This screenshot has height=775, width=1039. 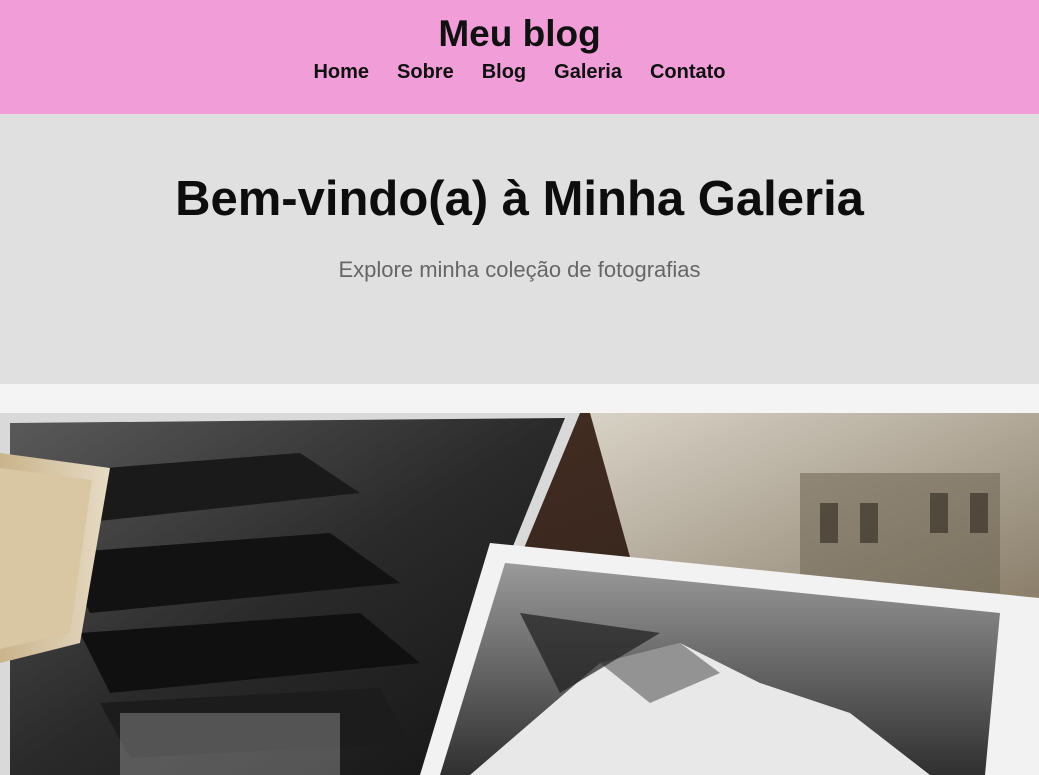 What do you see at coordinates (588, 72) in the screenshot?
I see `nav-link-galeria: Galeria` at bounding box center [588, 72].